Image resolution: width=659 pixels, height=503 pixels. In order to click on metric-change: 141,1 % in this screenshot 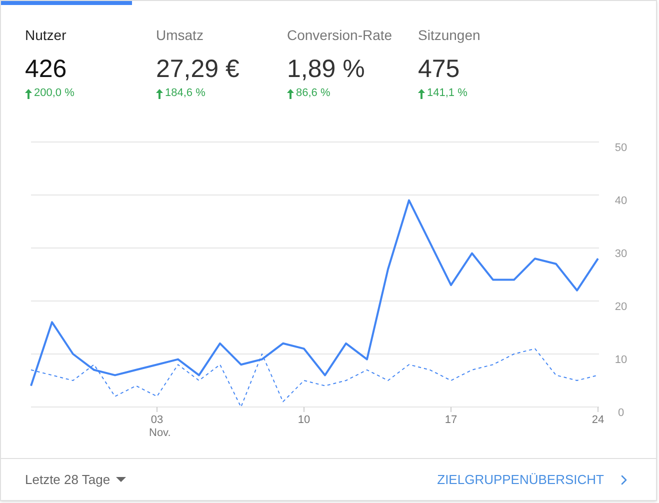, I will do `click(447, 94)`.